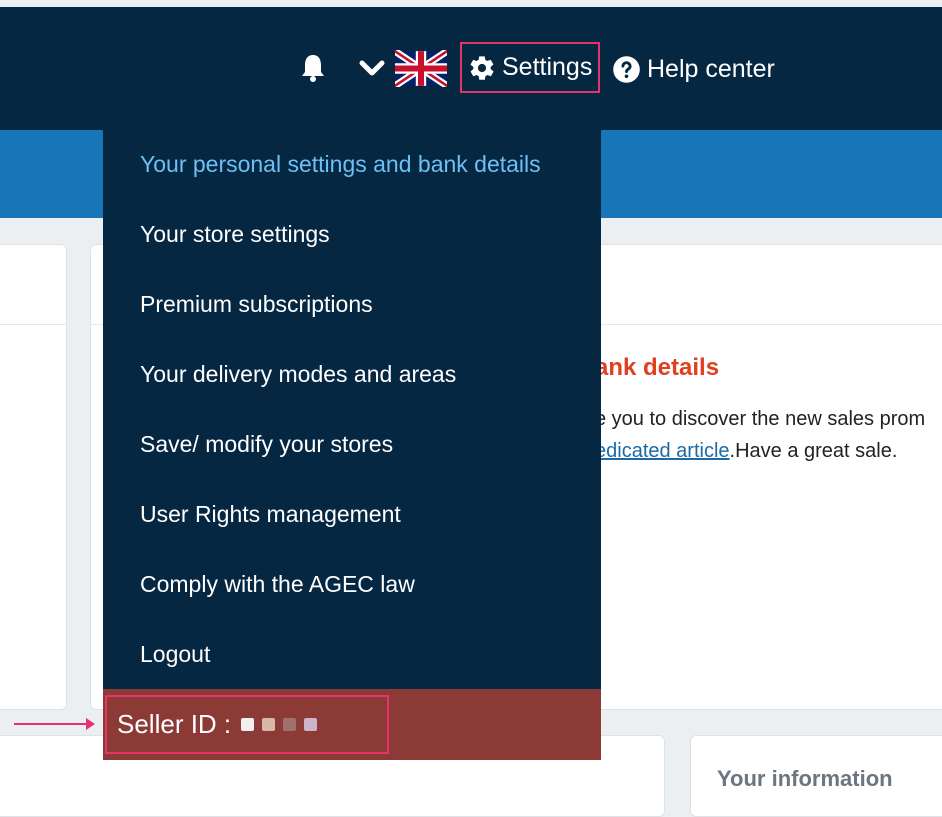 Image resolution: width=942 pixels, height=817 pixels. What do you see at coordinates (421, 68) in the screenshot?
I see `uk-flag-icon` at bounding box center [421, 68].